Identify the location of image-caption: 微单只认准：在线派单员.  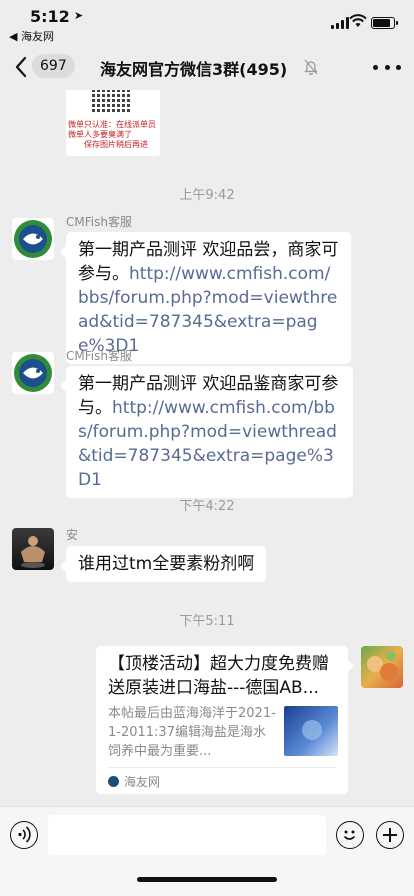
(112, 124).